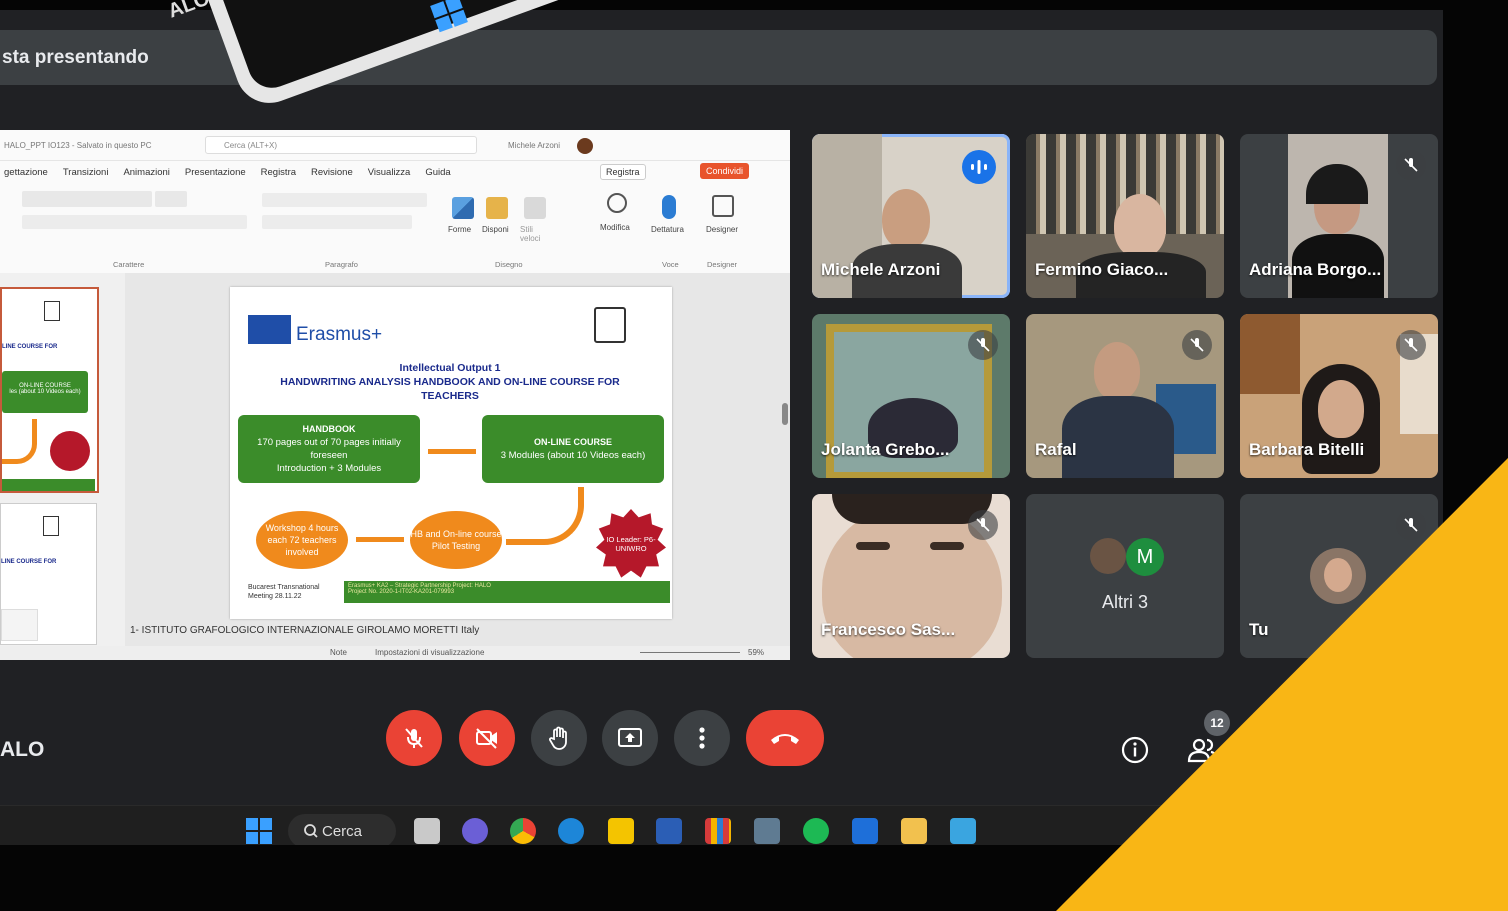 This screenshot has height=911, width=1508. What do you see at coordinates (615, 227) in the screenshot?
I see `edit-label: Modifica` at bounding box center [615, 227].